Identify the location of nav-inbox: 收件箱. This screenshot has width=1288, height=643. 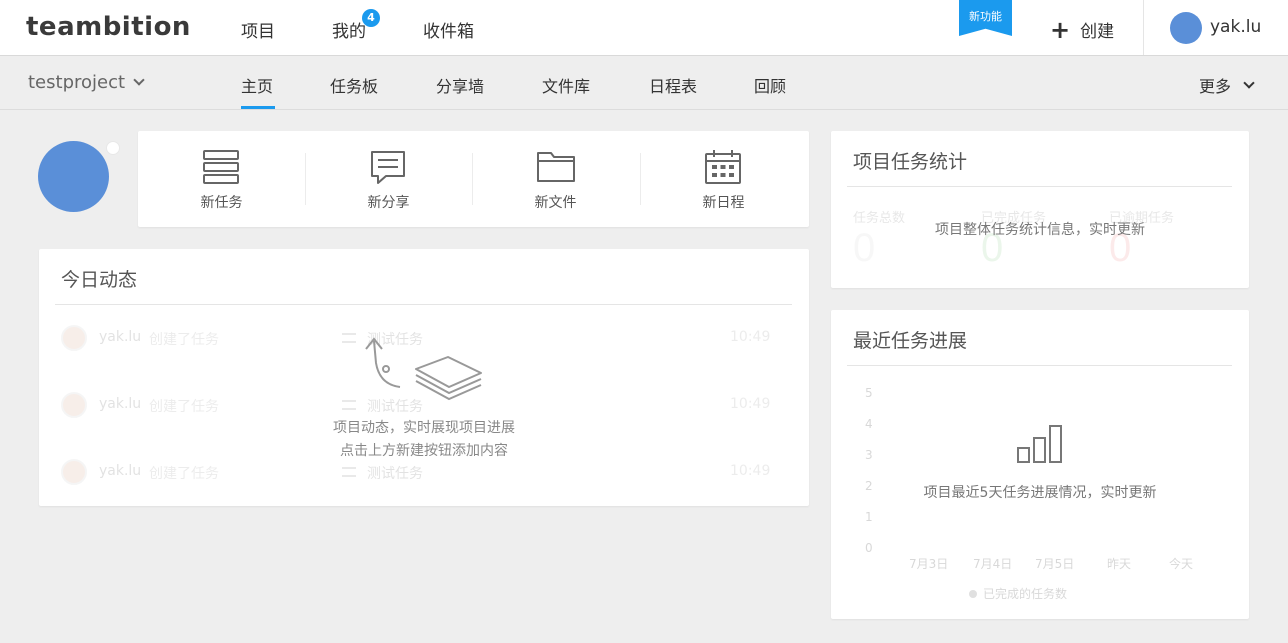
(448, 29).